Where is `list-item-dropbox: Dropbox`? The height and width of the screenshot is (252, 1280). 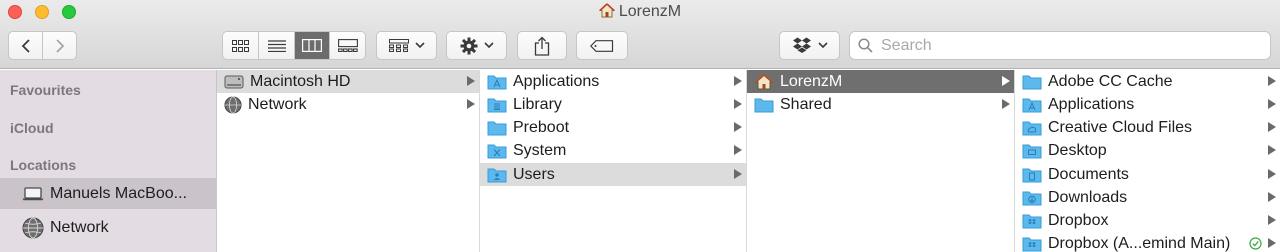 list-item-dropbox: Dropbox is located at coordinates (1147, 220).